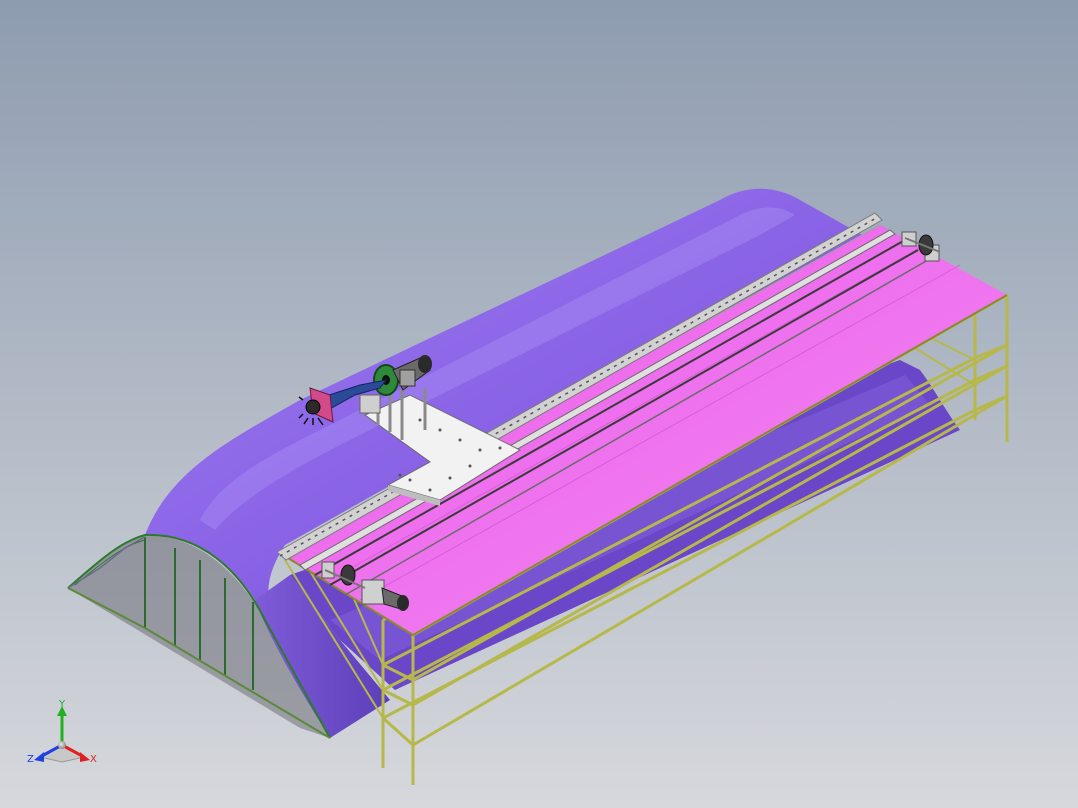 The width and height of the screenshot is (1078, 808). What do you see at coordinates (373, 592) in the screenshot?
I see `near-gearbox` at bounding box center [373, 592].